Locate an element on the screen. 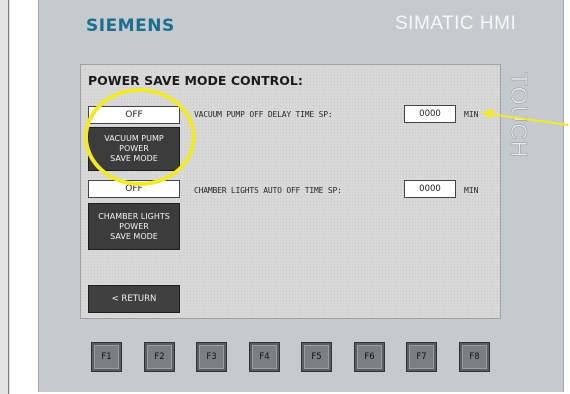  f6-key-label: F6 is located at coordinates (369, 357).